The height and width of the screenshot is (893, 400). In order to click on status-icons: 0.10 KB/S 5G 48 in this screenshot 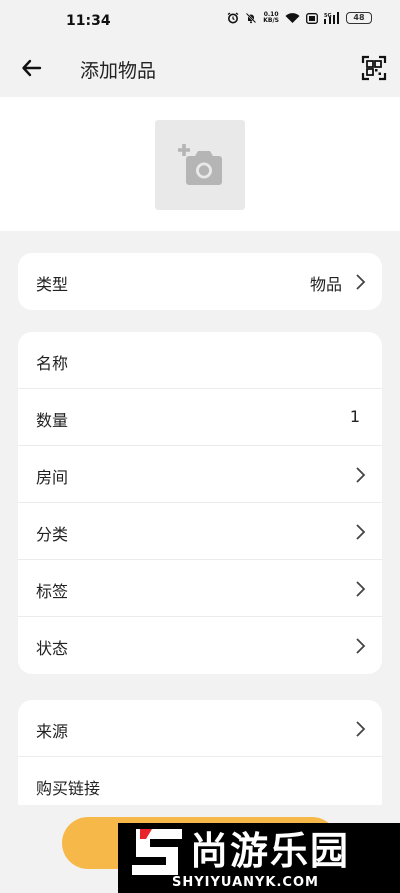, I will do `click(299, 18)`.